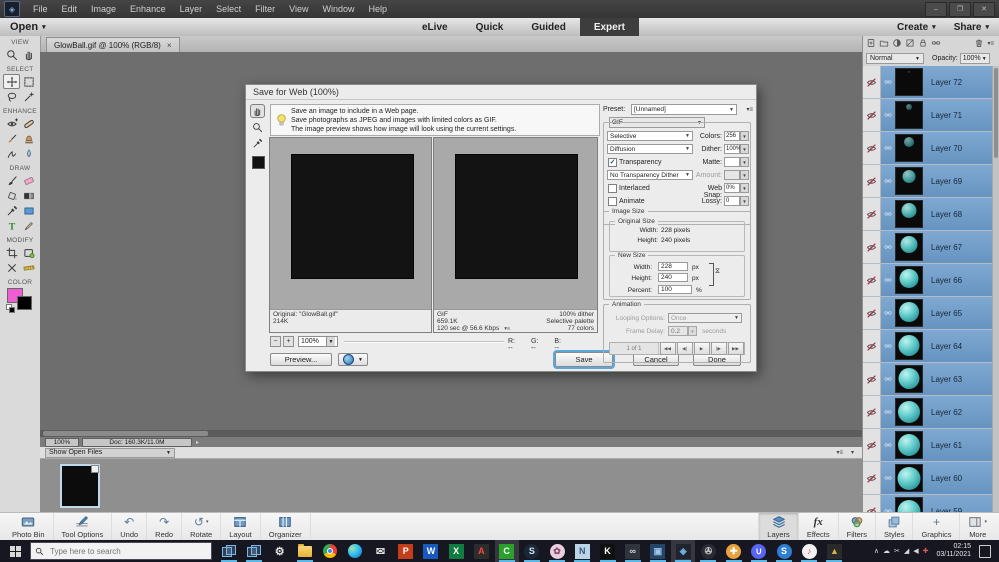  Describe the element at coordinates (759, 551) in the screenshot. I see `discord-icon: ∪` at that location.